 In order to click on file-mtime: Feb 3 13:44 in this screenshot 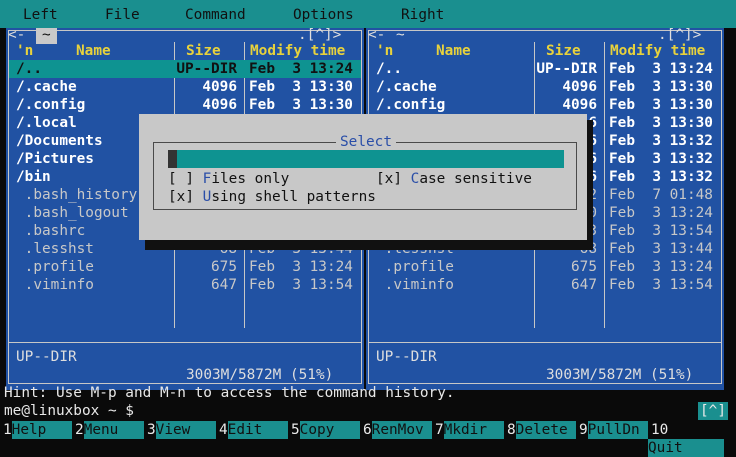, I will do `click(661, 249)`.